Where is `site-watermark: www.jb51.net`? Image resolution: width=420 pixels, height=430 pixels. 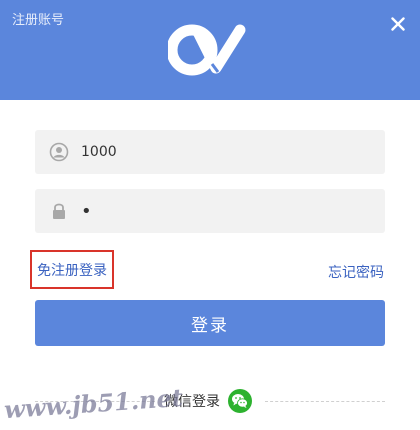 site-watermark: www.jb51.net is located at coordinates (93, 403).